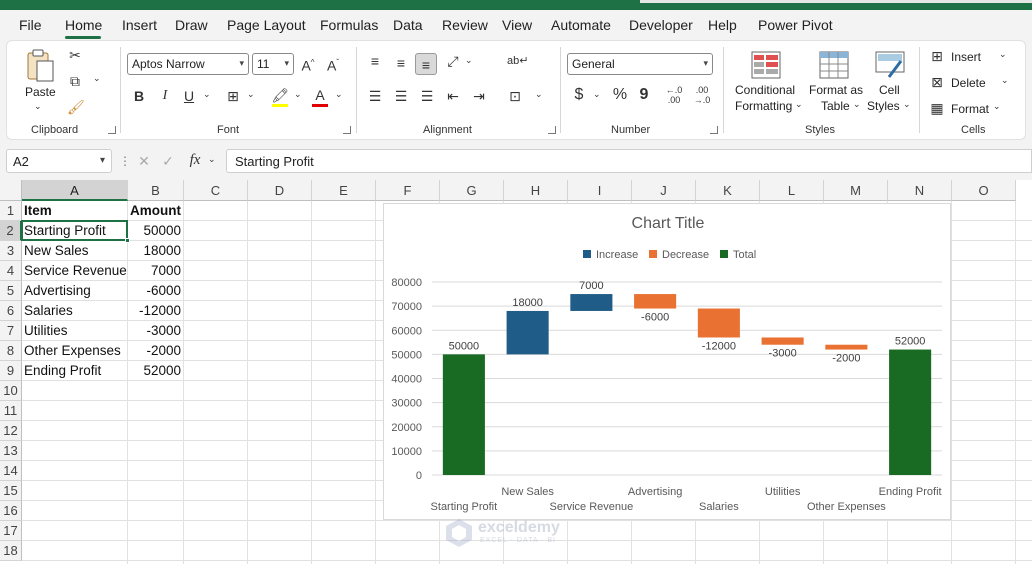  Describe the element at coordinates (75, 271) in the screenshot. I see `cell-a4: Service Revenue` at that location.